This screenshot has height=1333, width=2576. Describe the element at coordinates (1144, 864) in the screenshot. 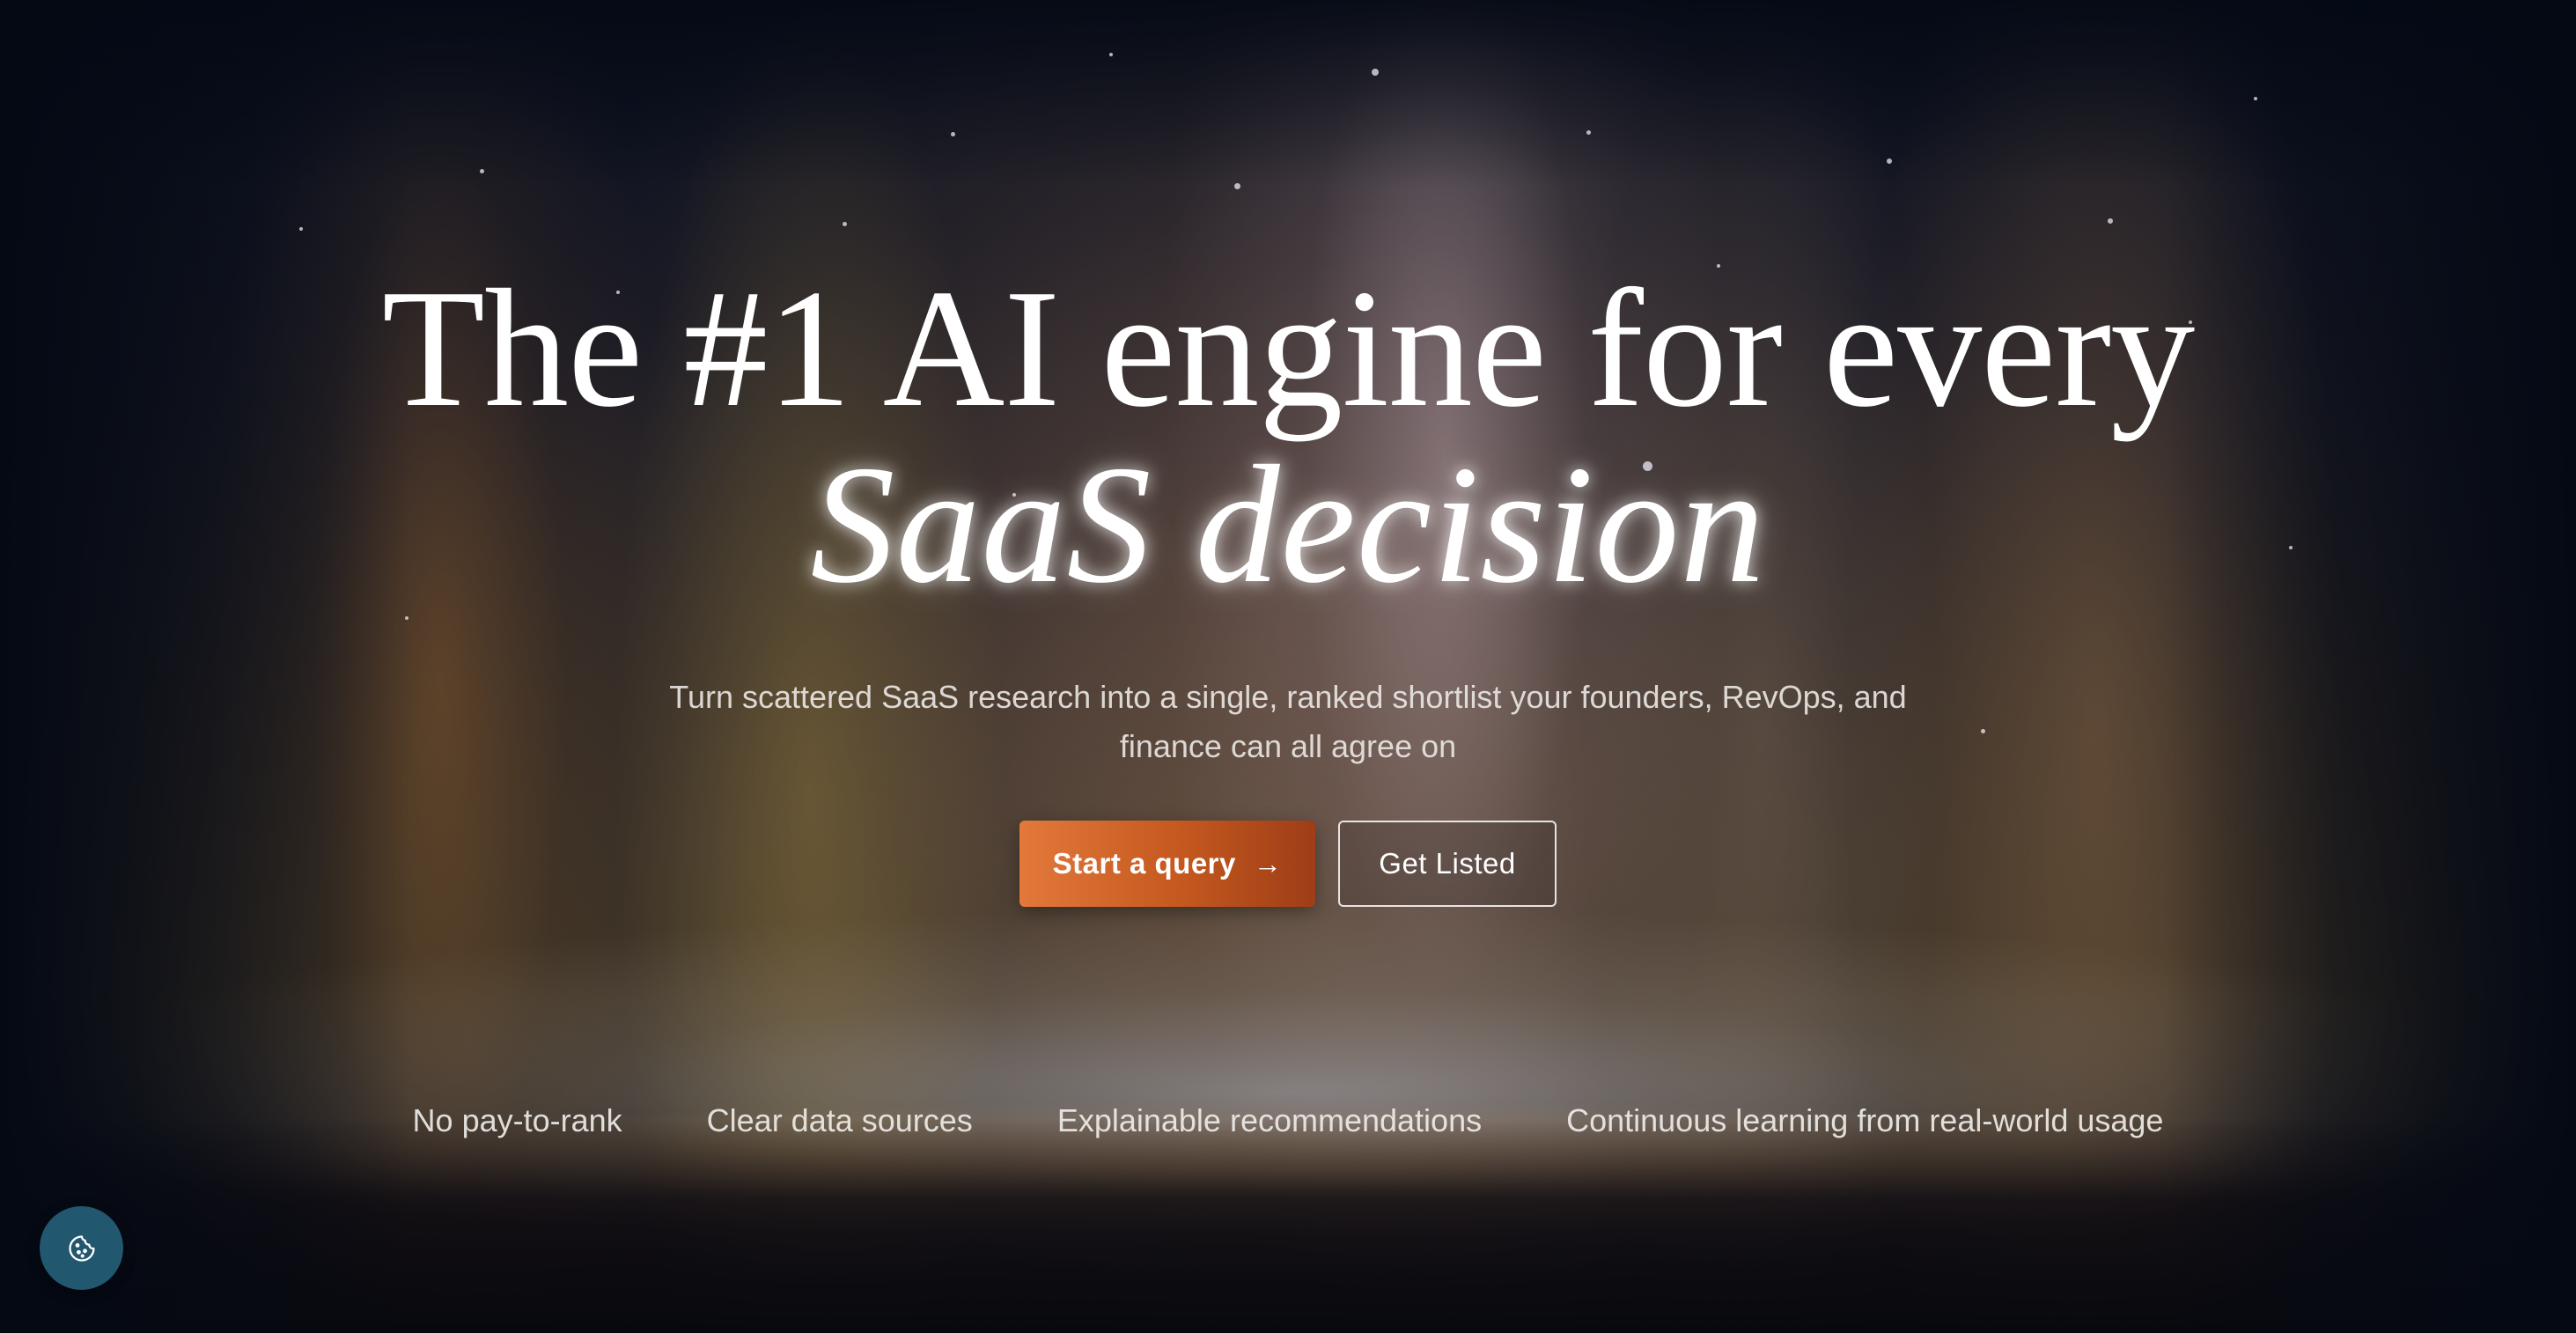

I see `start-query-label: Start a query` at that location.